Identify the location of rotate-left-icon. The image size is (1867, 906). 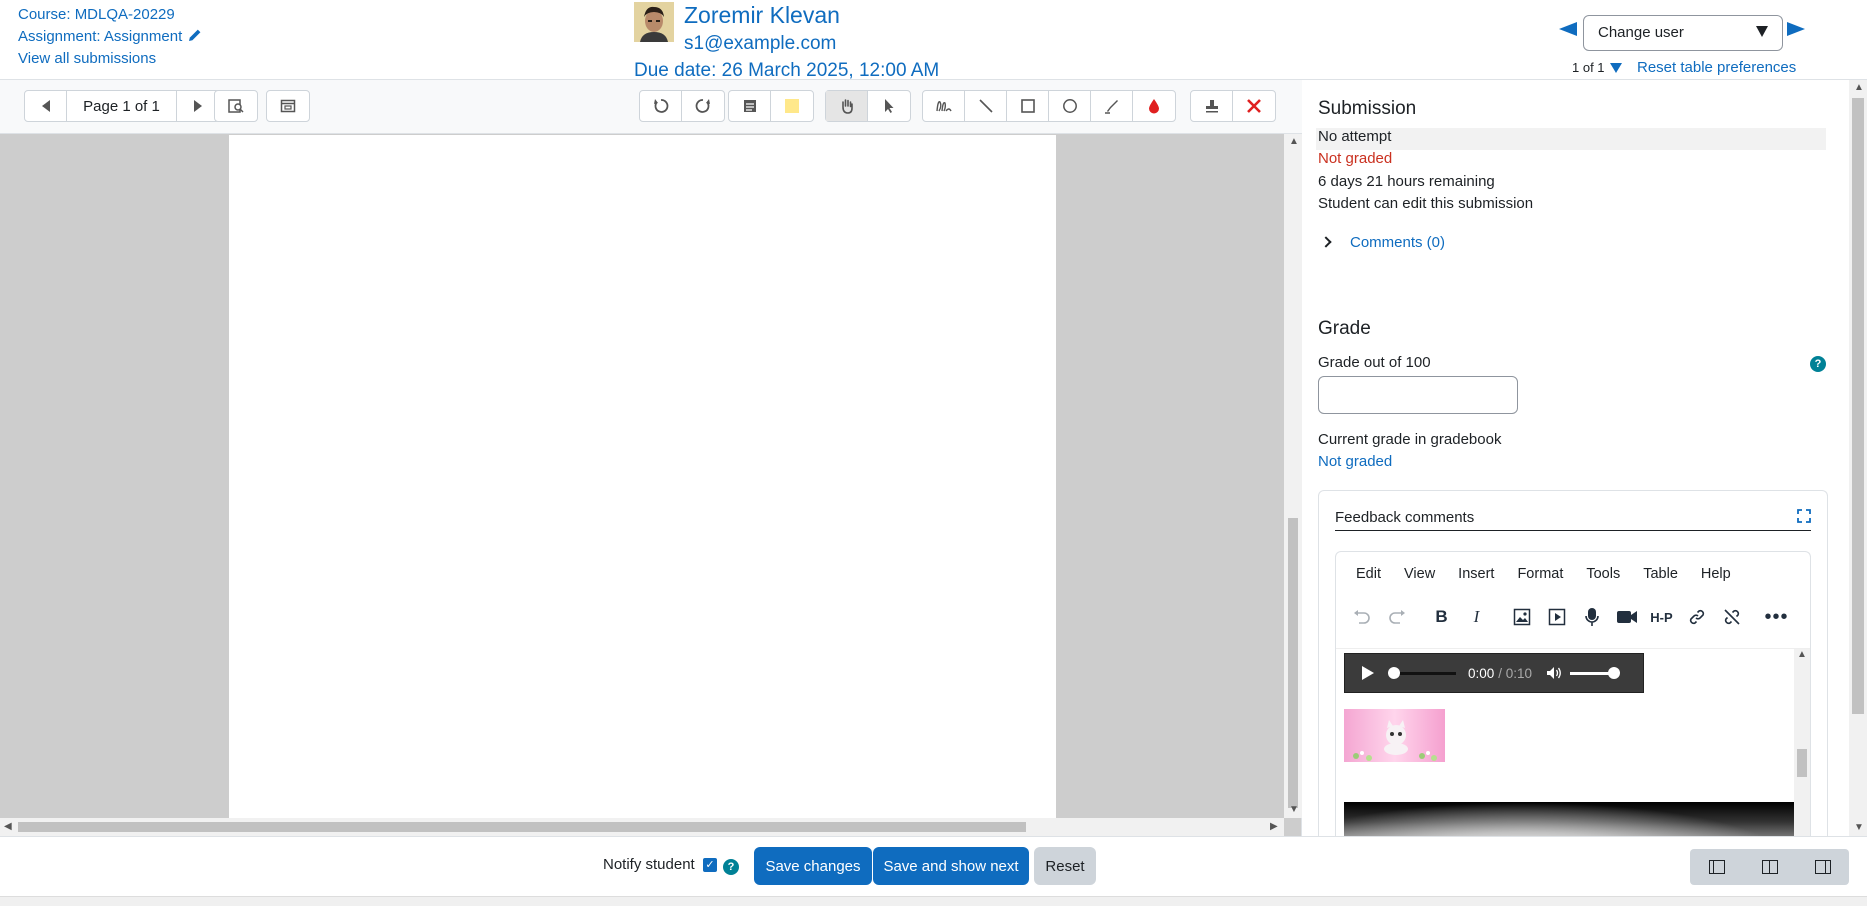
(661, 106).